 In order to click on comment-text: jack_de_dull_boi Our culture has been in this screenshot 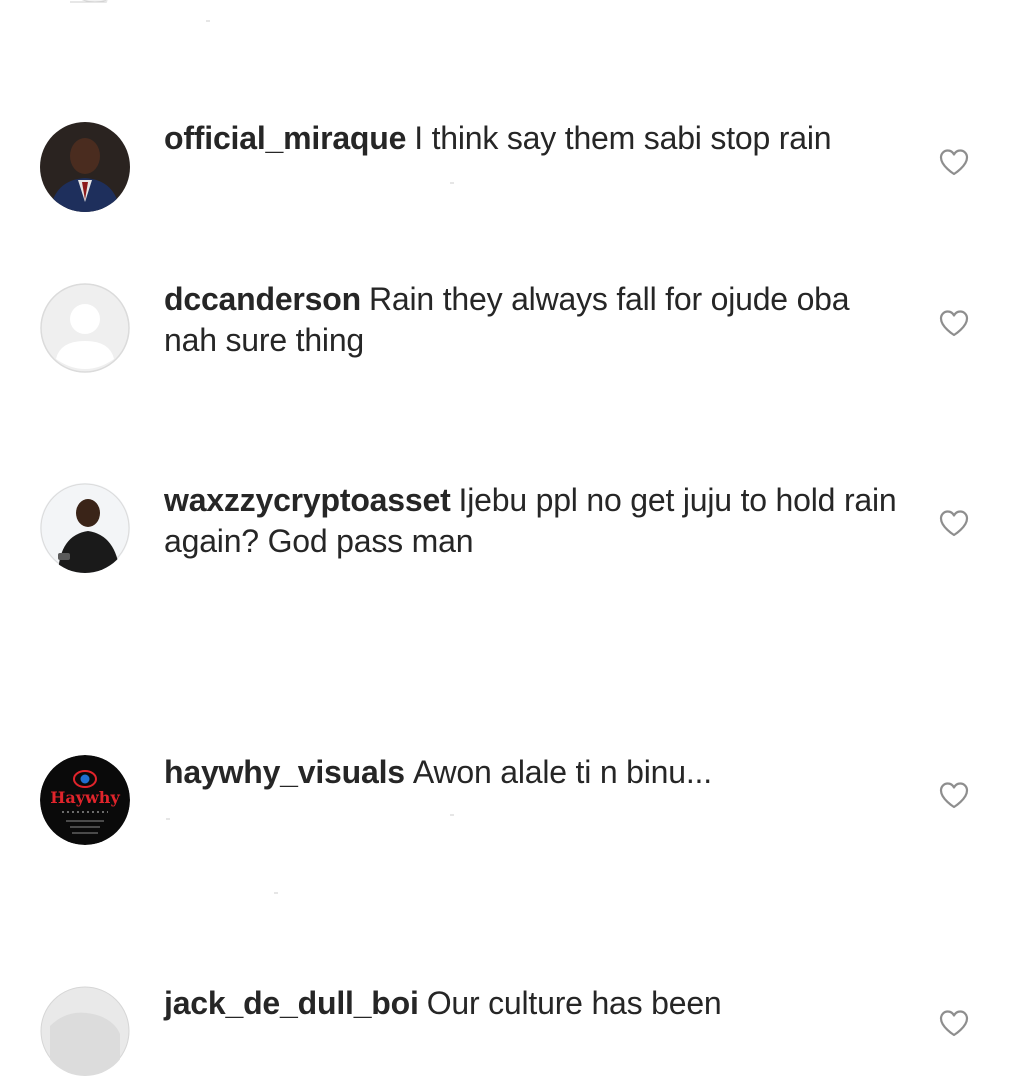, I will do `click(534, 1003)`.